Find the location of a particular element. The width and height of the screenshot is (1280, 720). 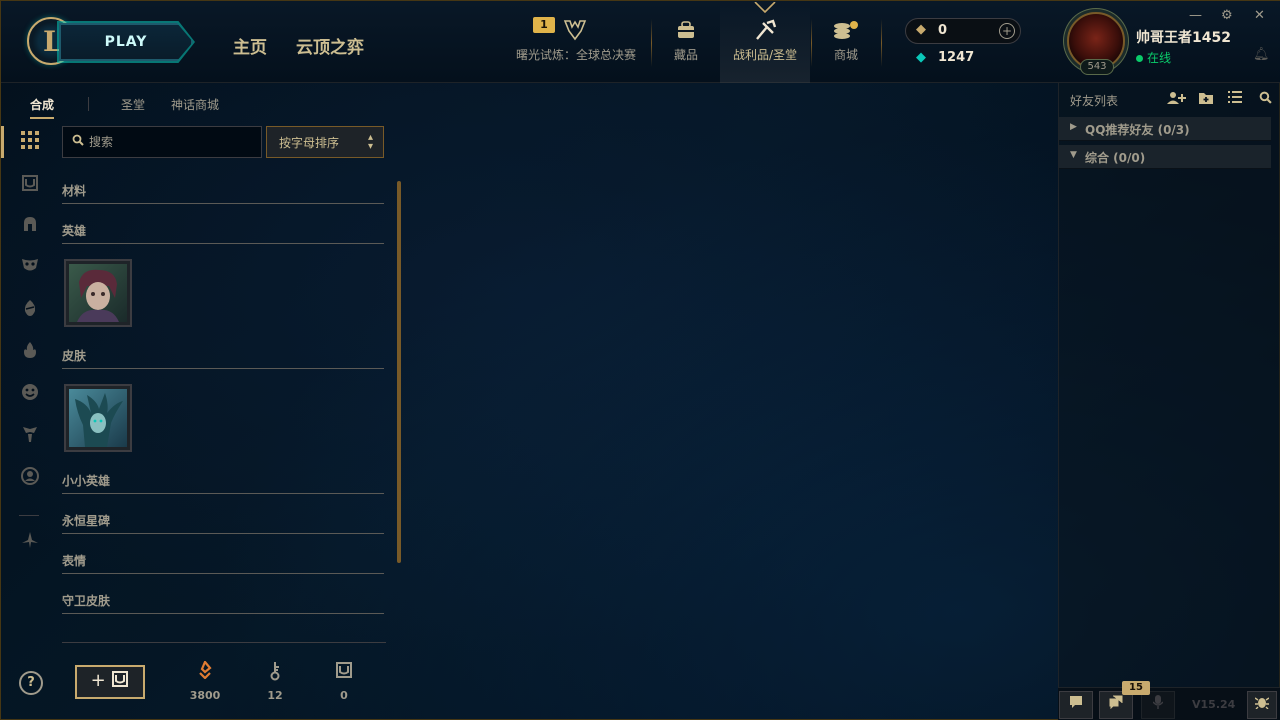

rp-wallet: ◆ 0 + is located at coordinates (963, 31).